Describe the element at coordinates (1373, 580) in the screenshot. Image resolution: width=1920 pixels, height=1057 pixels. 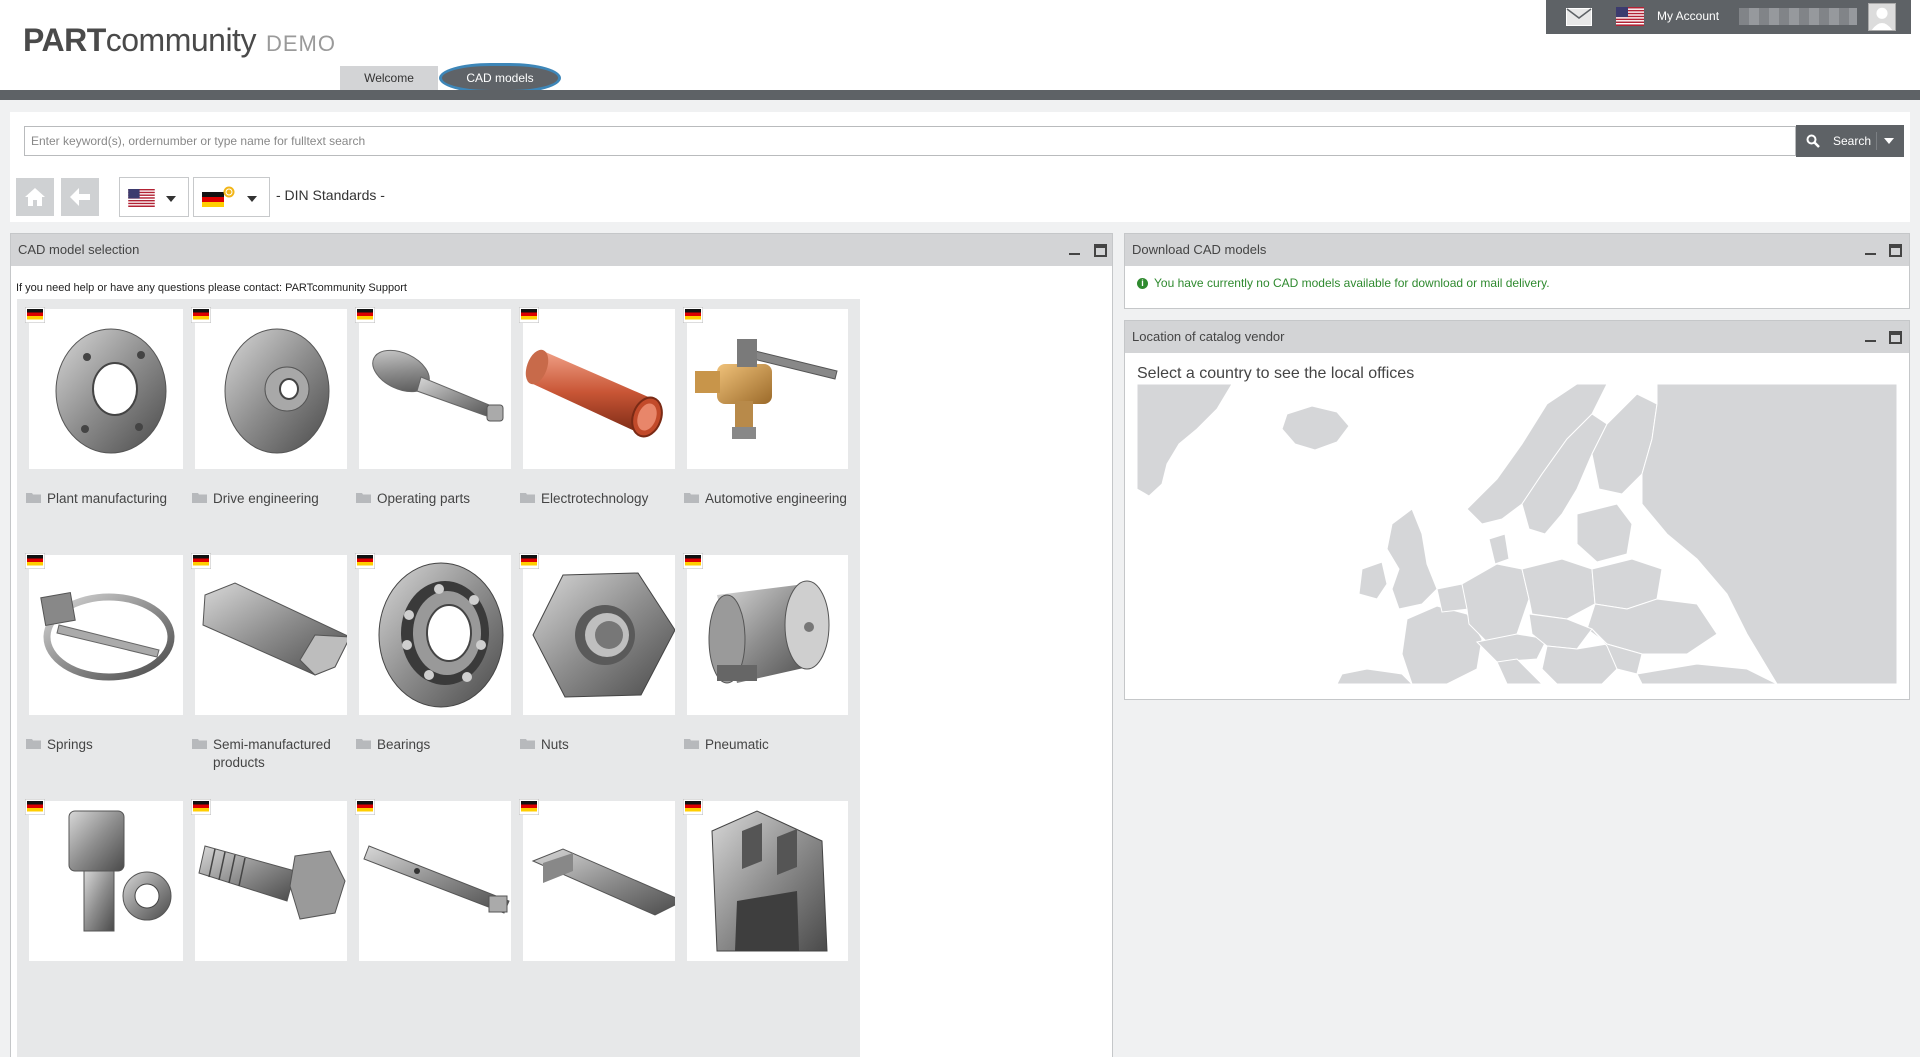
I see `map-country-ireland` at that location.